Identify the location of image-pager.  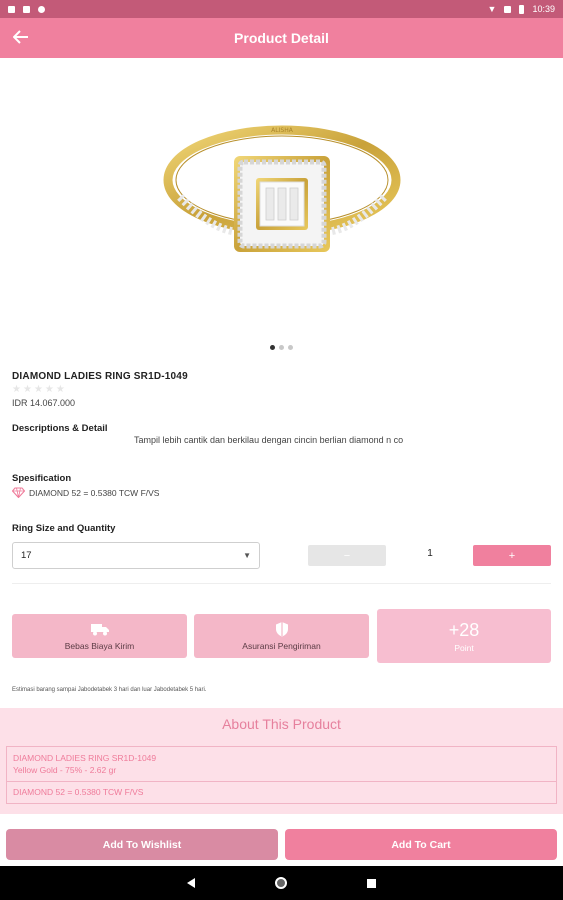
(281, 347).